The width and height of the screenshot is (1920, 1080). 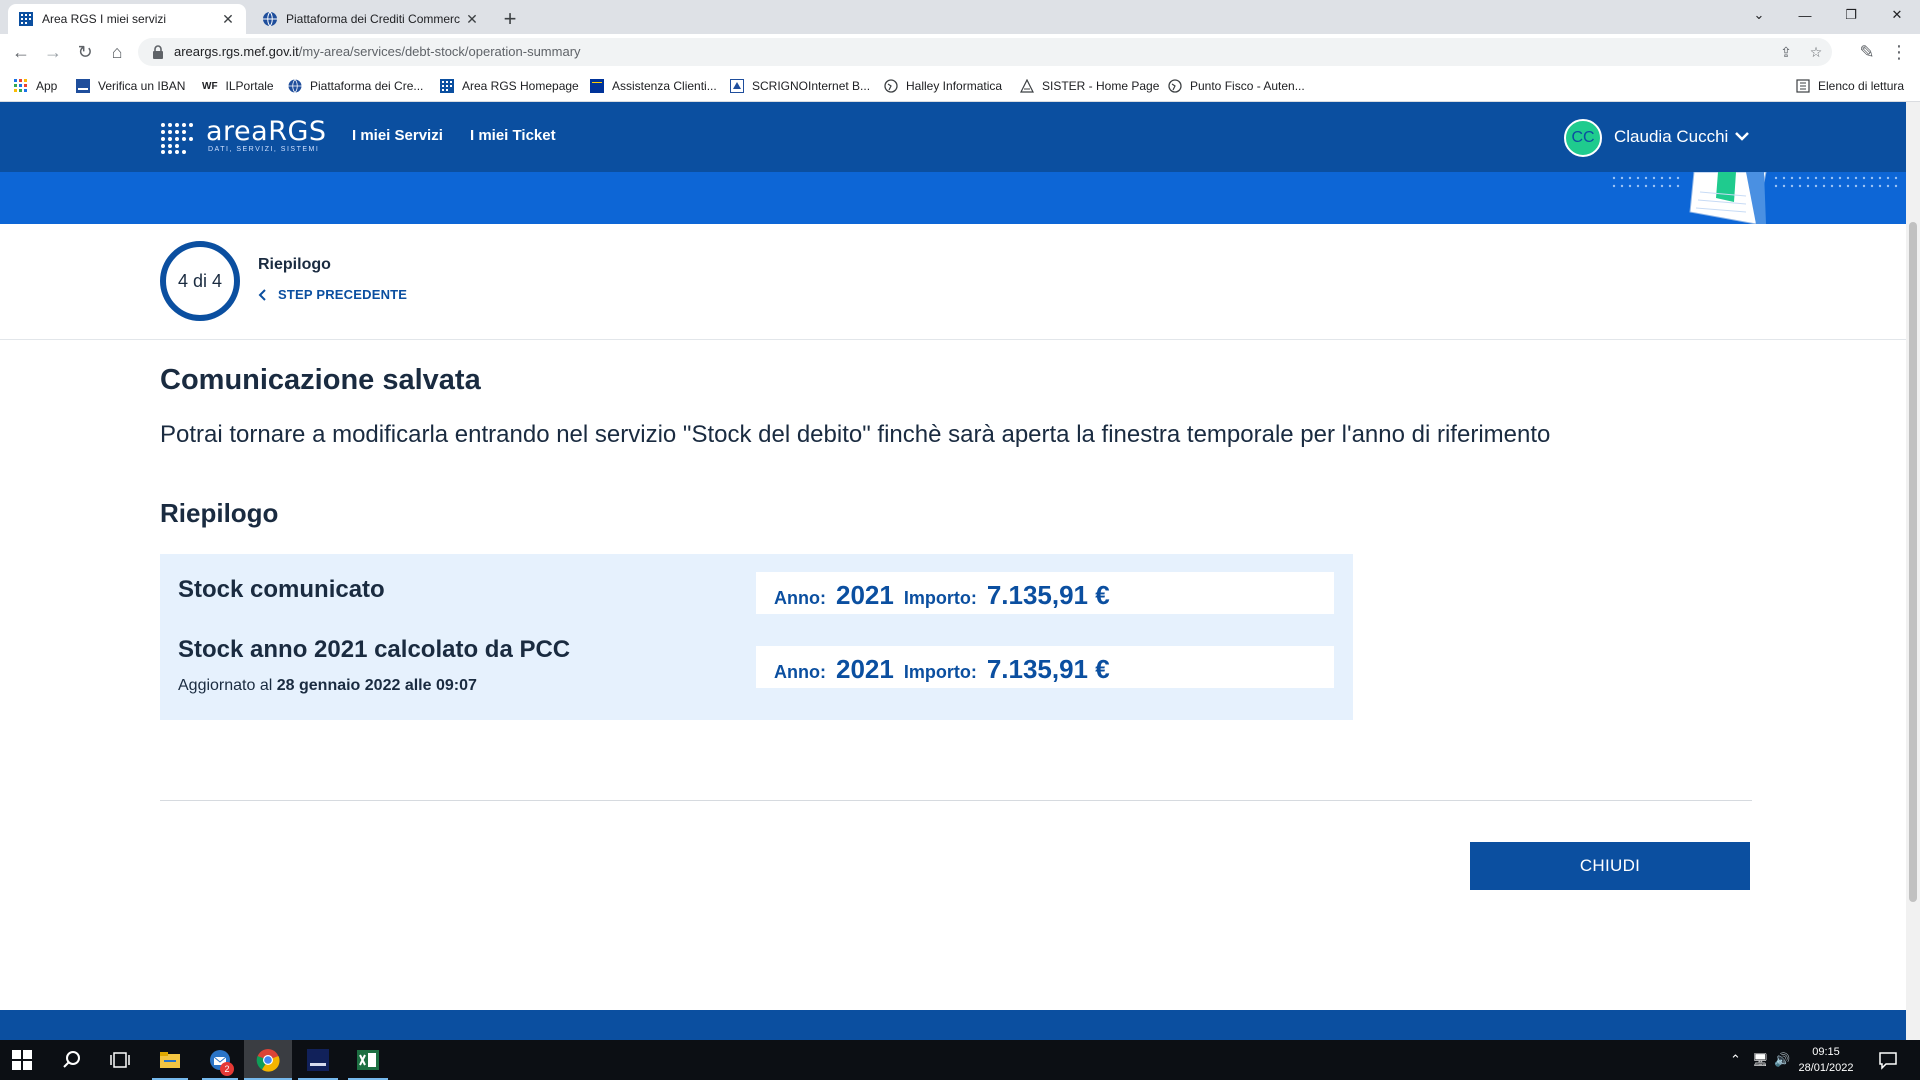 I want to click on header-band, so click(x=953, y=198).